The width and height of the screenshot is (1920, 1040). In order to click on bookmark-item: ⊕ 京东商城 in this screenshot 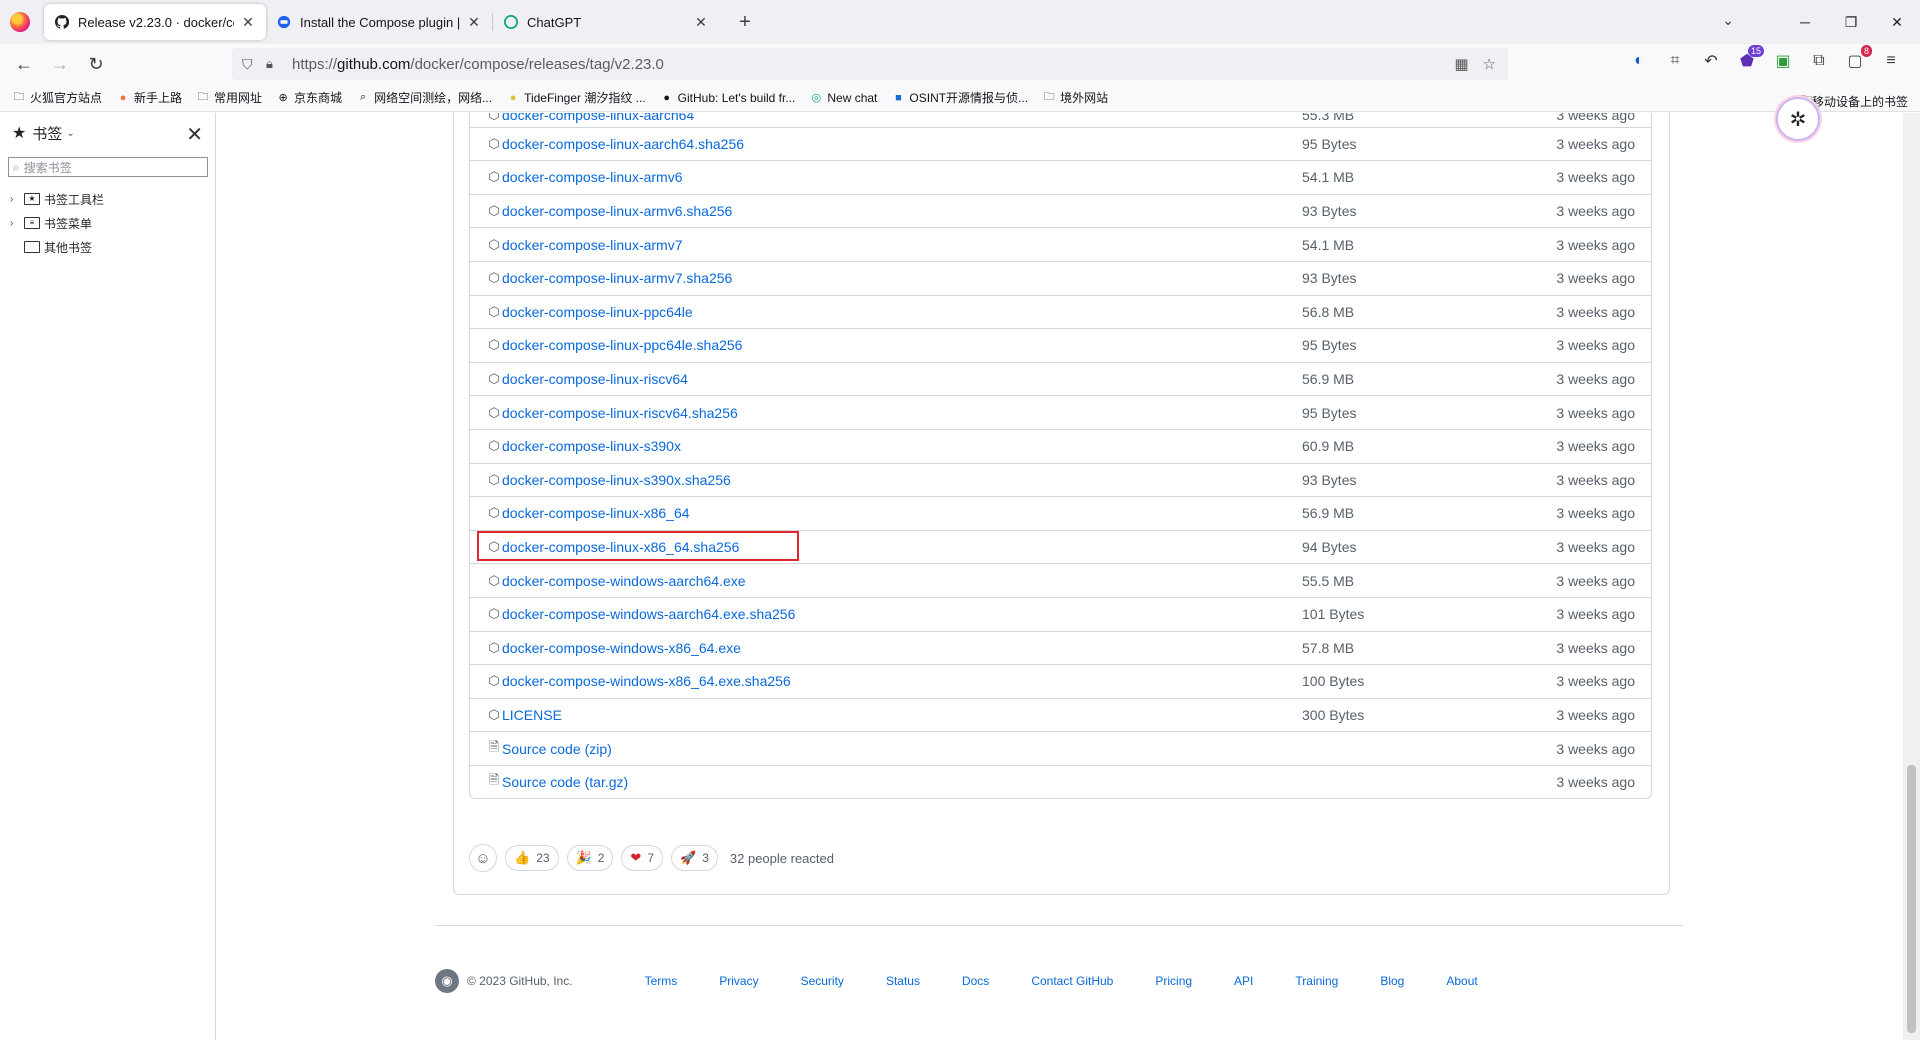, I will do `click(309, 97)`.